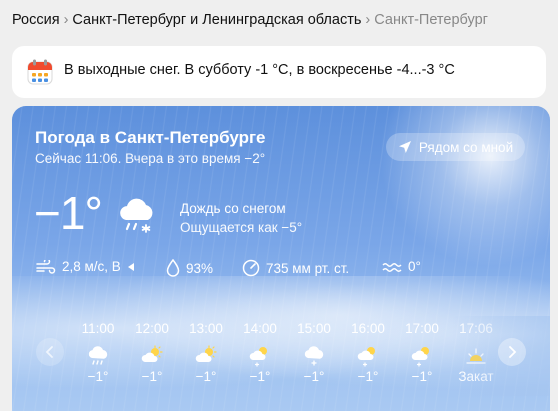  Describe the element at coordinates (466, 147) in the screenshot. I see `nearby-button-label: Рядом со мной` at that location.